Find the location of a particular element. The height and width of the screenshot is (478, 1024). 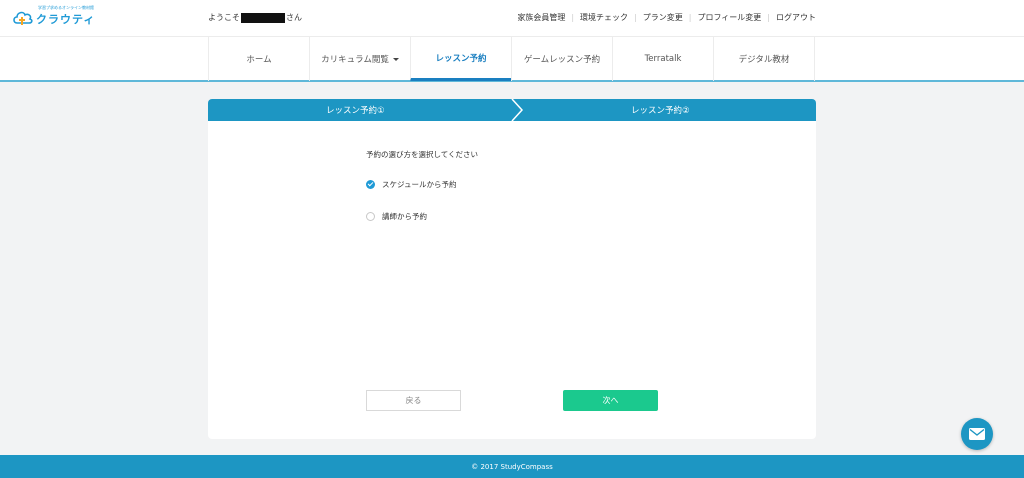

mail-button is located at coordinates (977, 434).